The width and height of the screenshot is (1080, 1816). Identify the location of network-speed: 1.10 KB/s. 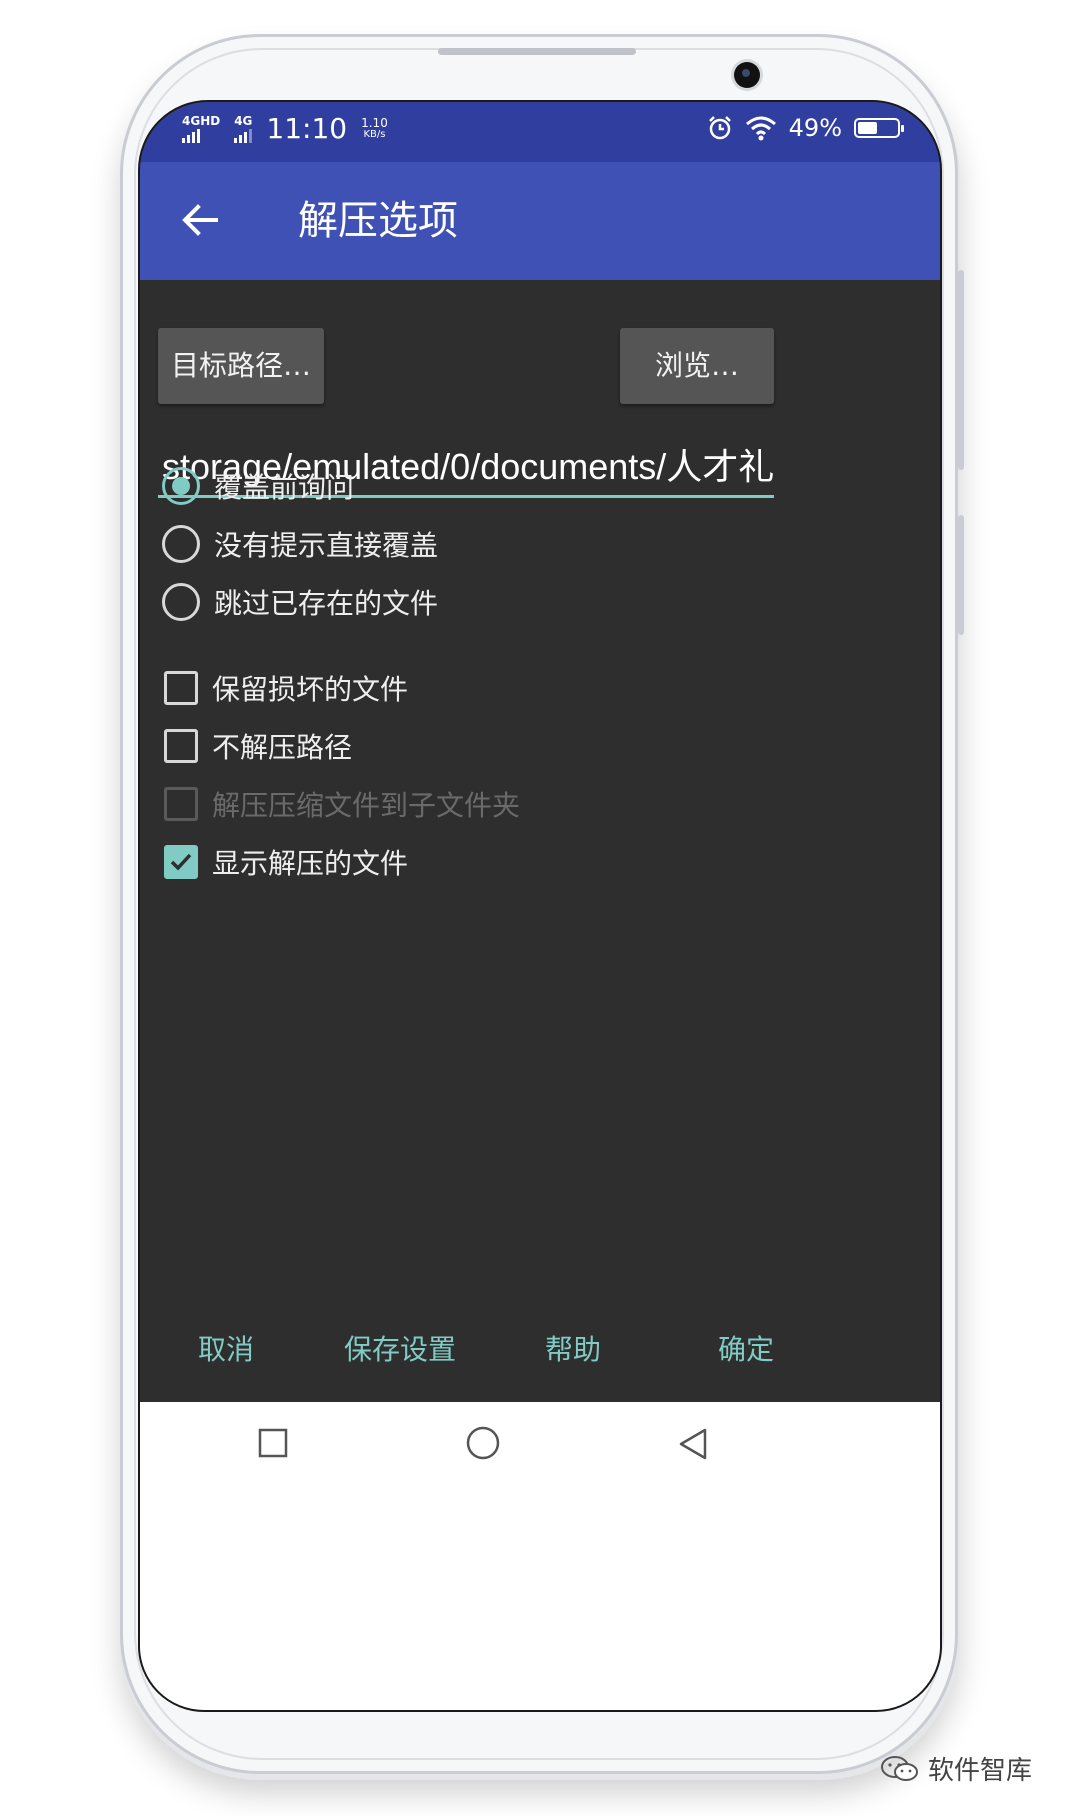
(374, 129).